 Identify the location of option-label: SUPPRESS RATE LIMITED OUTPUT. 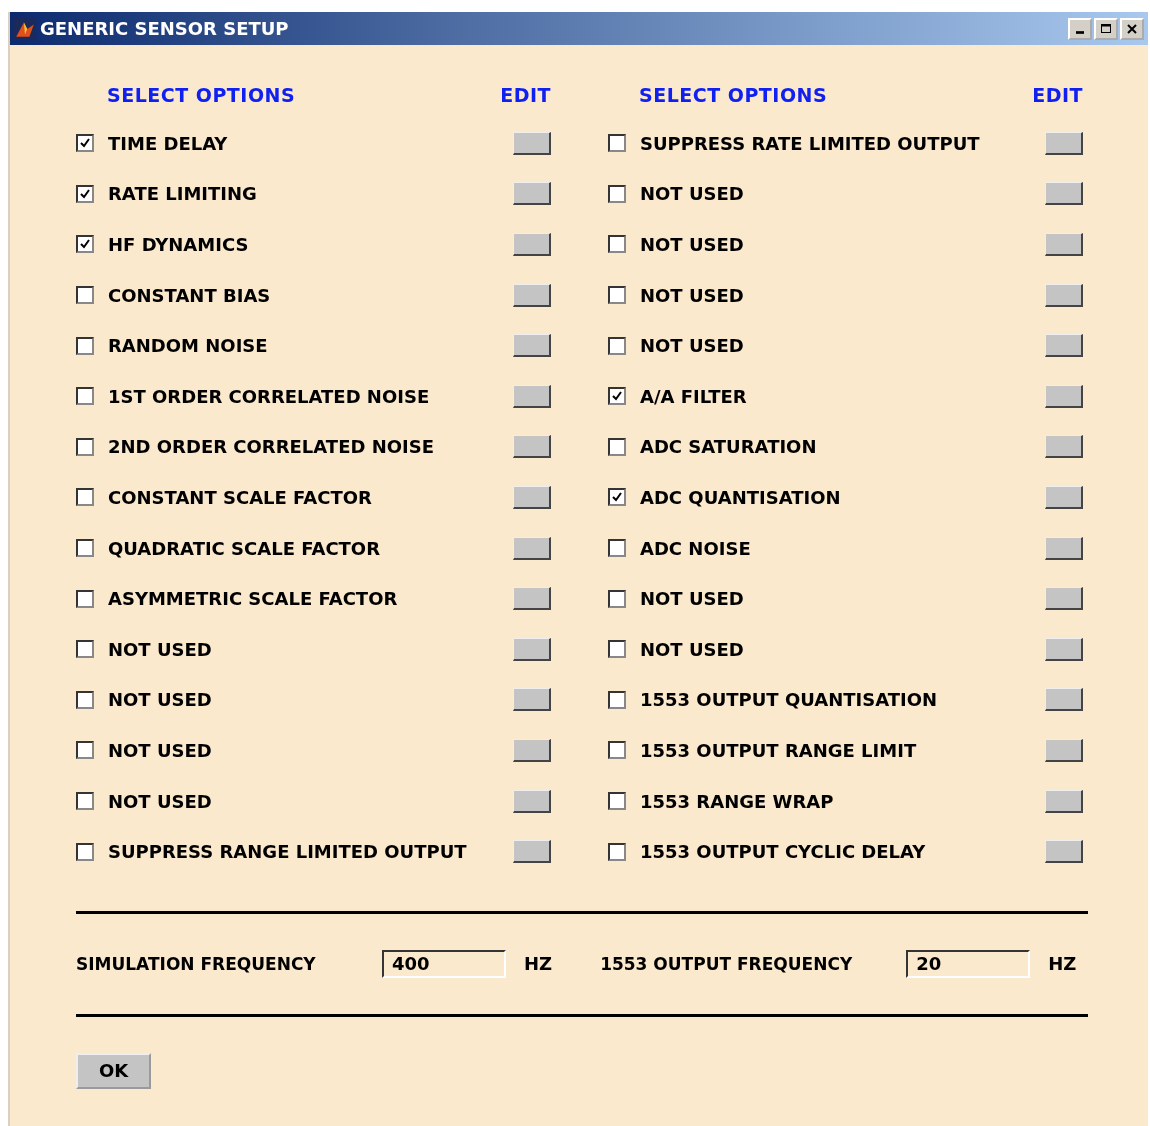
(810, 143).